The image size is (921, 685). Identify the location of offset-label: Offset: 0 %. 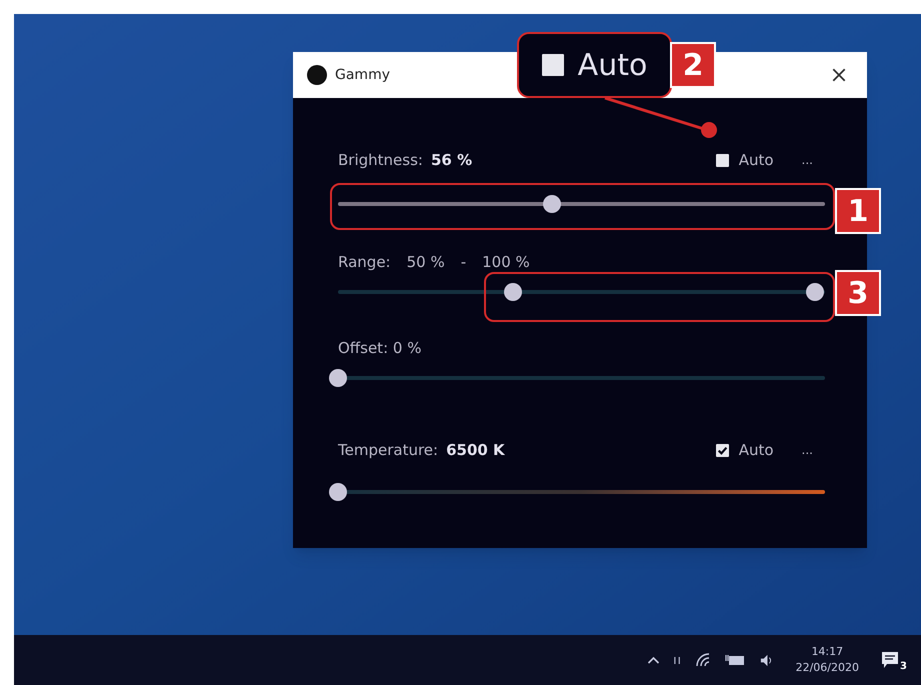
(380, 348).